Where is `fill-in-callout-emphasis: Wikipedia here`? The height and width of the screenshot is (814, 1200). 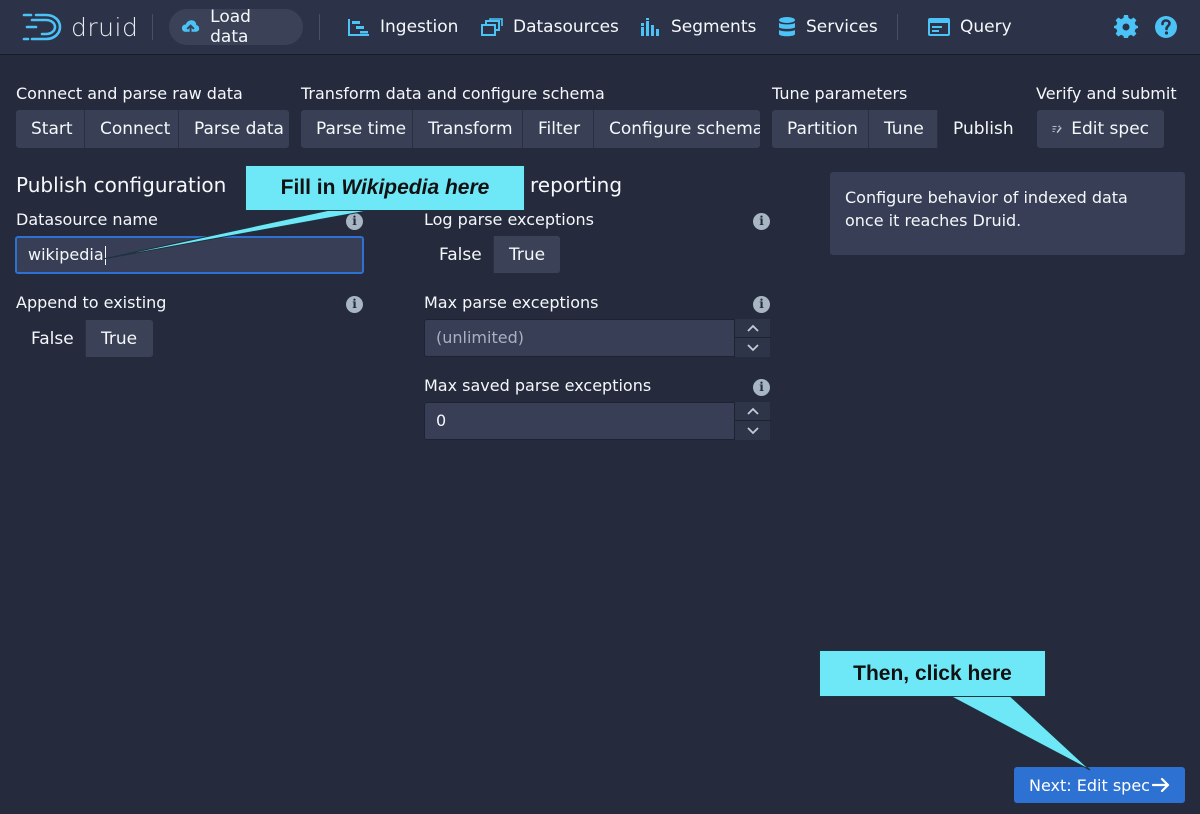
fill-in-callout-emphasis: Wikipedia here is located at coordinates (415, 187).